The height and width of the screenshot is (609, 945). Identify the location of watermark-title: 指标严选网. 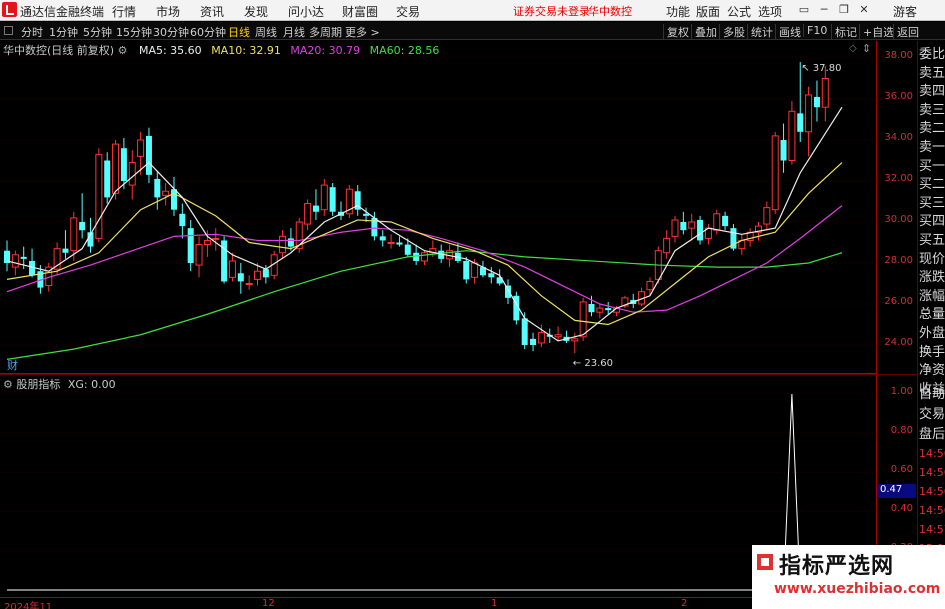
(837, 566).